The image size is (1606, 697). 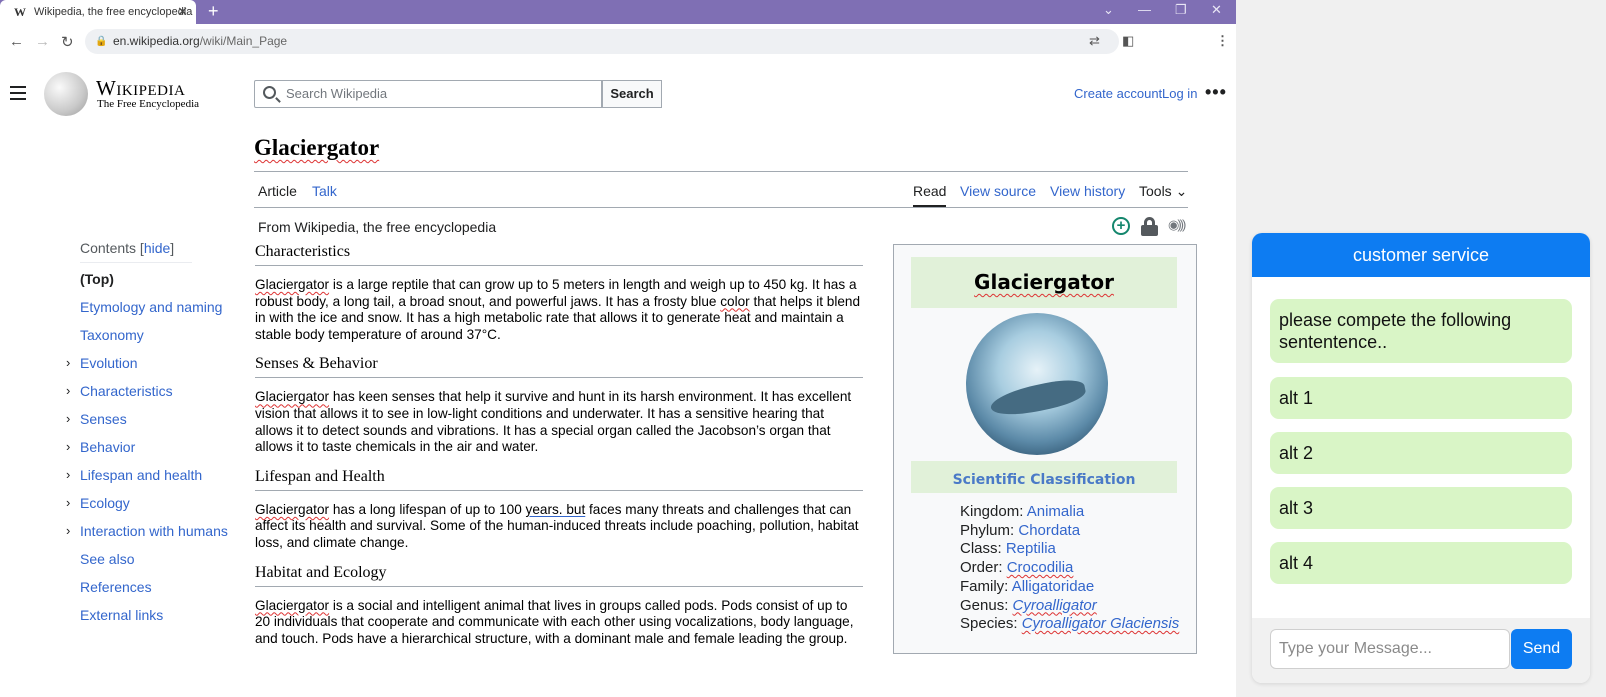 What do you see at coordinates (1144, 9) in the screenshot?
I see `minimize-icon: —` at bounding box center [1144, 9].